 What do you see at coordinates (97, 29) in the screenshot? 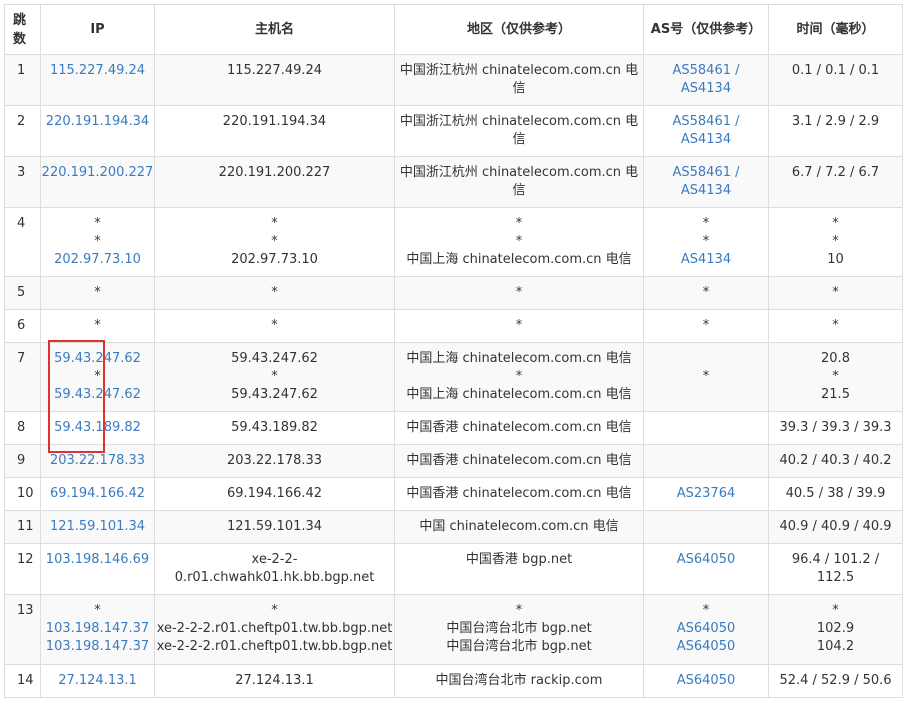
I see `header-ip: IP` at bounding box center [97, 29].